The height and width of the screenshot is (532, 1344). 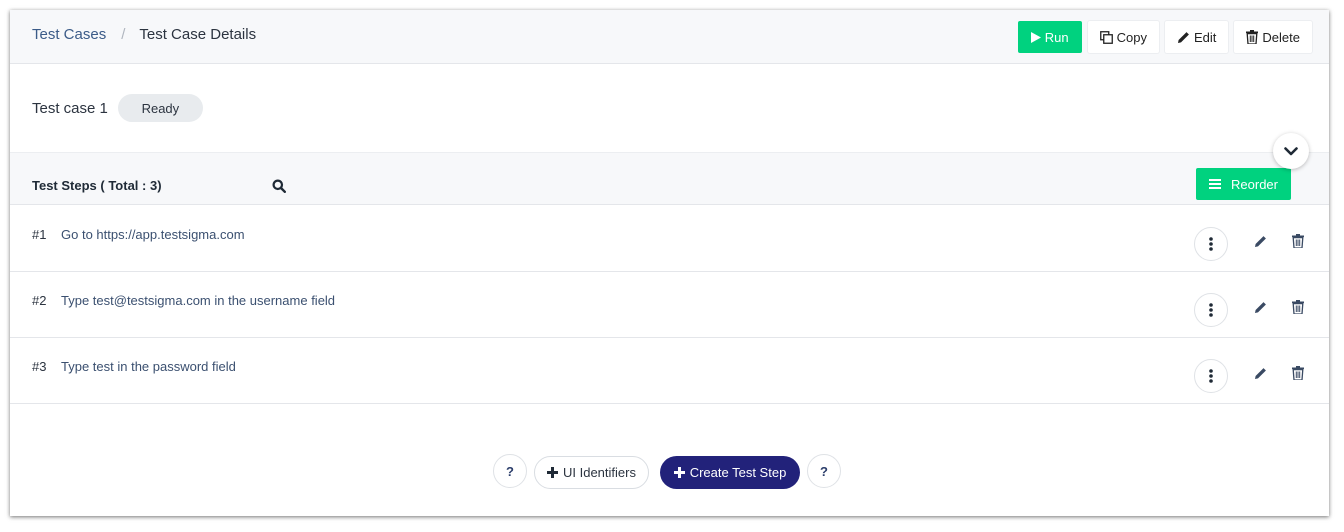 What do you see at coordinates (279, 186) in the screenshot?
I see `search-icon` at bounding box center [279, 186].